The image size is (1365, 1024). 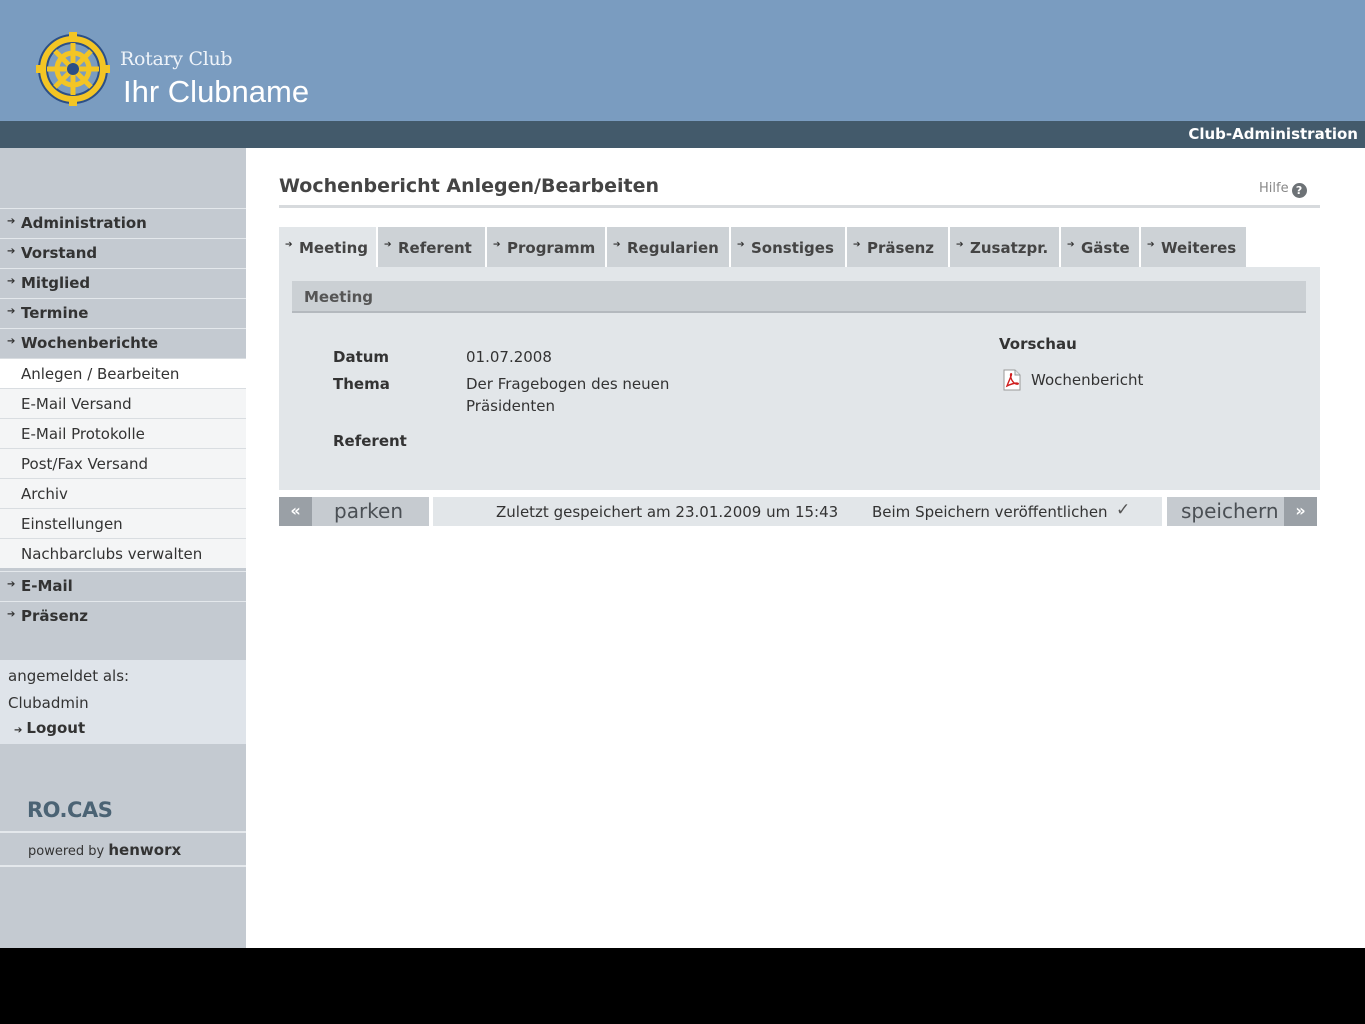 I want to click on sidebar-item-label: Mitglied, so click(x=56, y=283).